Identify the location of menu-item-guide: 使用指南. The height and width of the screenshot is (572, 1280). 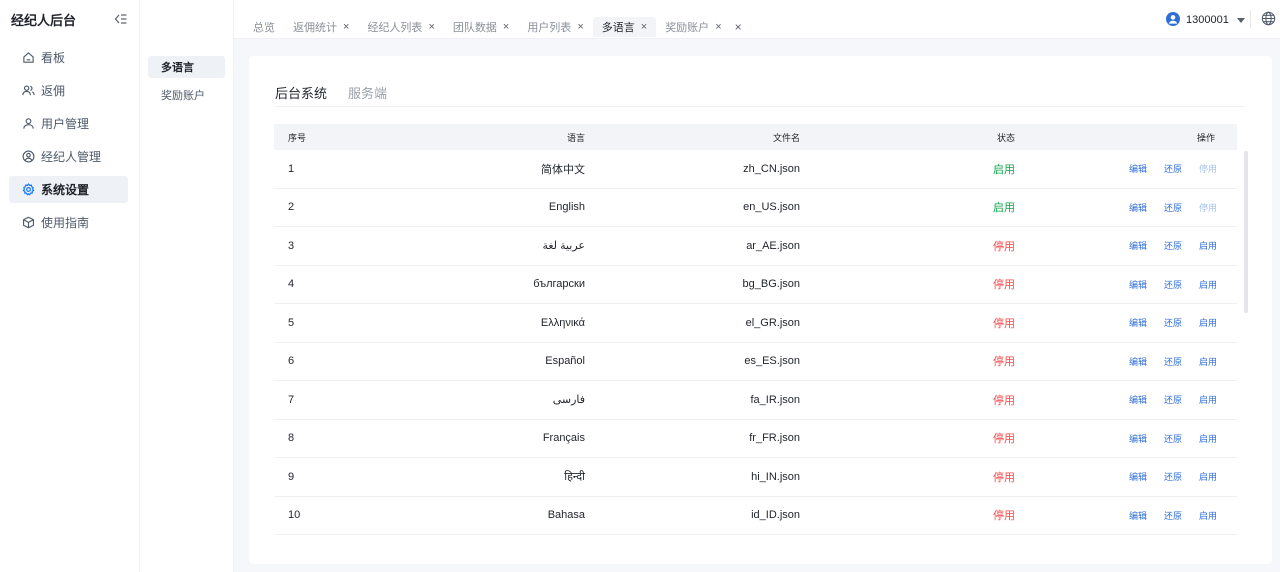
(68, 222).